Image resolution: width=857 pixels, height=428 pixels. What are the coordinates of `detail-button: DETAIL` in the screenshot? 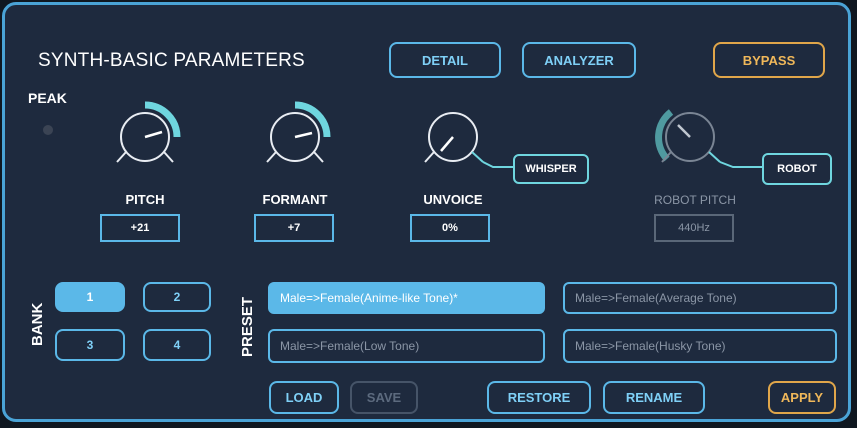 It's located at (445, 60).